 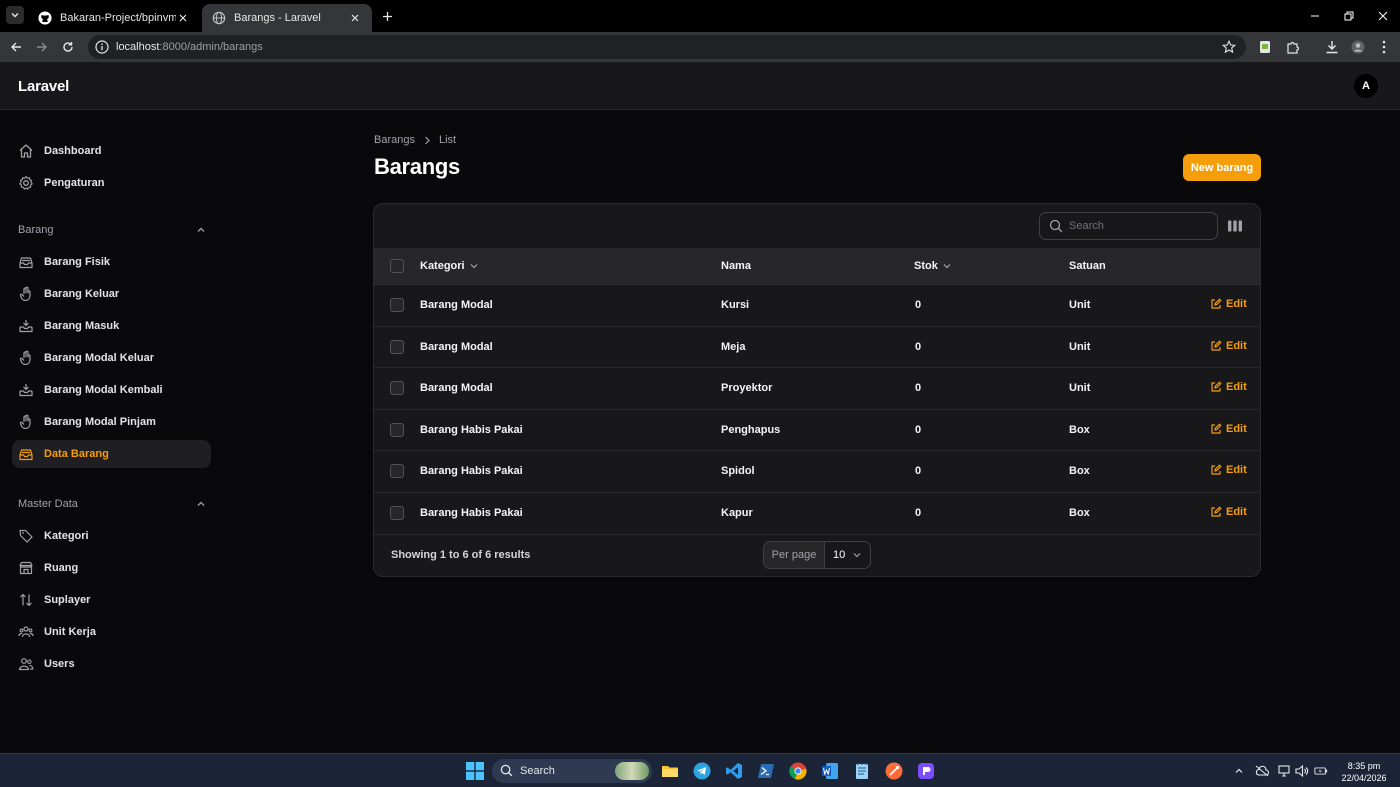 What do you see at coordinates (926, 771) in the screenshot?
I see `app-purple-icon` at bounding box center [926, 771].